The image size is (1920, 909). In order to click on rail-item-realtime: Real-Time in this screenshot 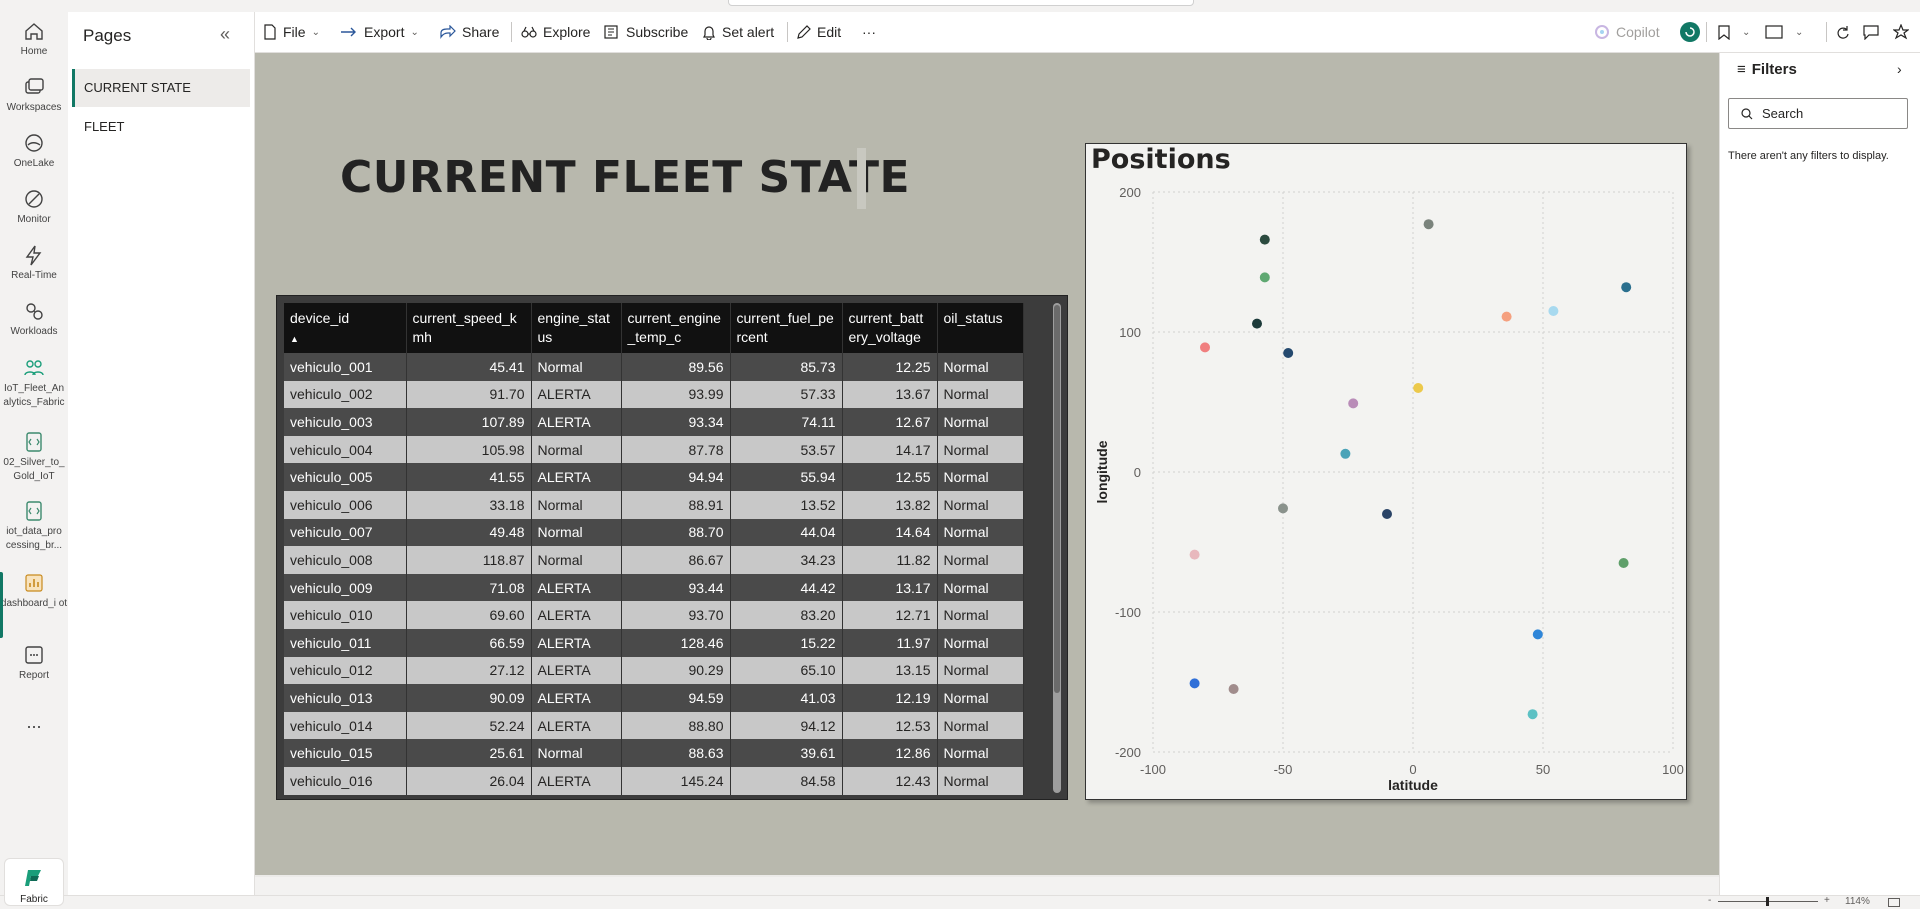, I will do `click(34, 263)`.